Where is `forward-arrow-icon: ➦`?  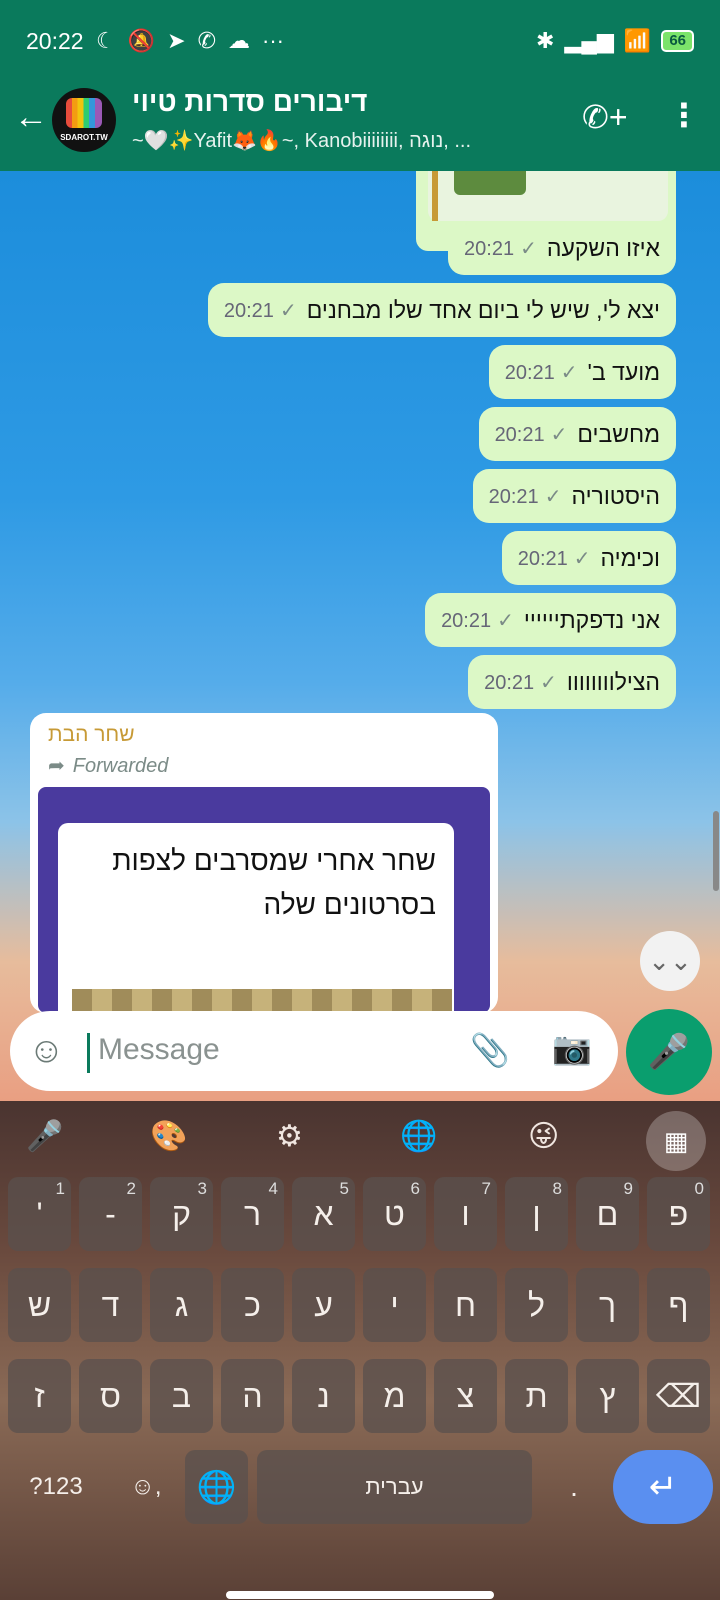
forward-arrow-icon: ➦ is located at coordinates (56, 766).